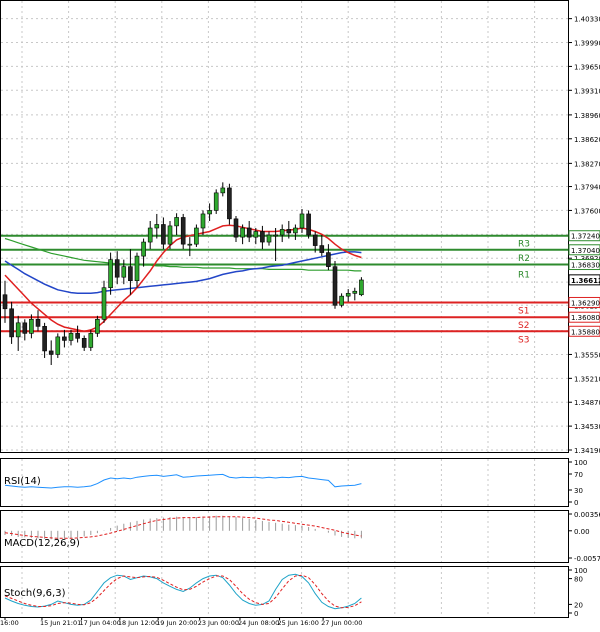  What do you see at coordinates (587, 188) in the screenshot?
I see `price-tick-label: 1.37940` at bounding box center [587, 188].